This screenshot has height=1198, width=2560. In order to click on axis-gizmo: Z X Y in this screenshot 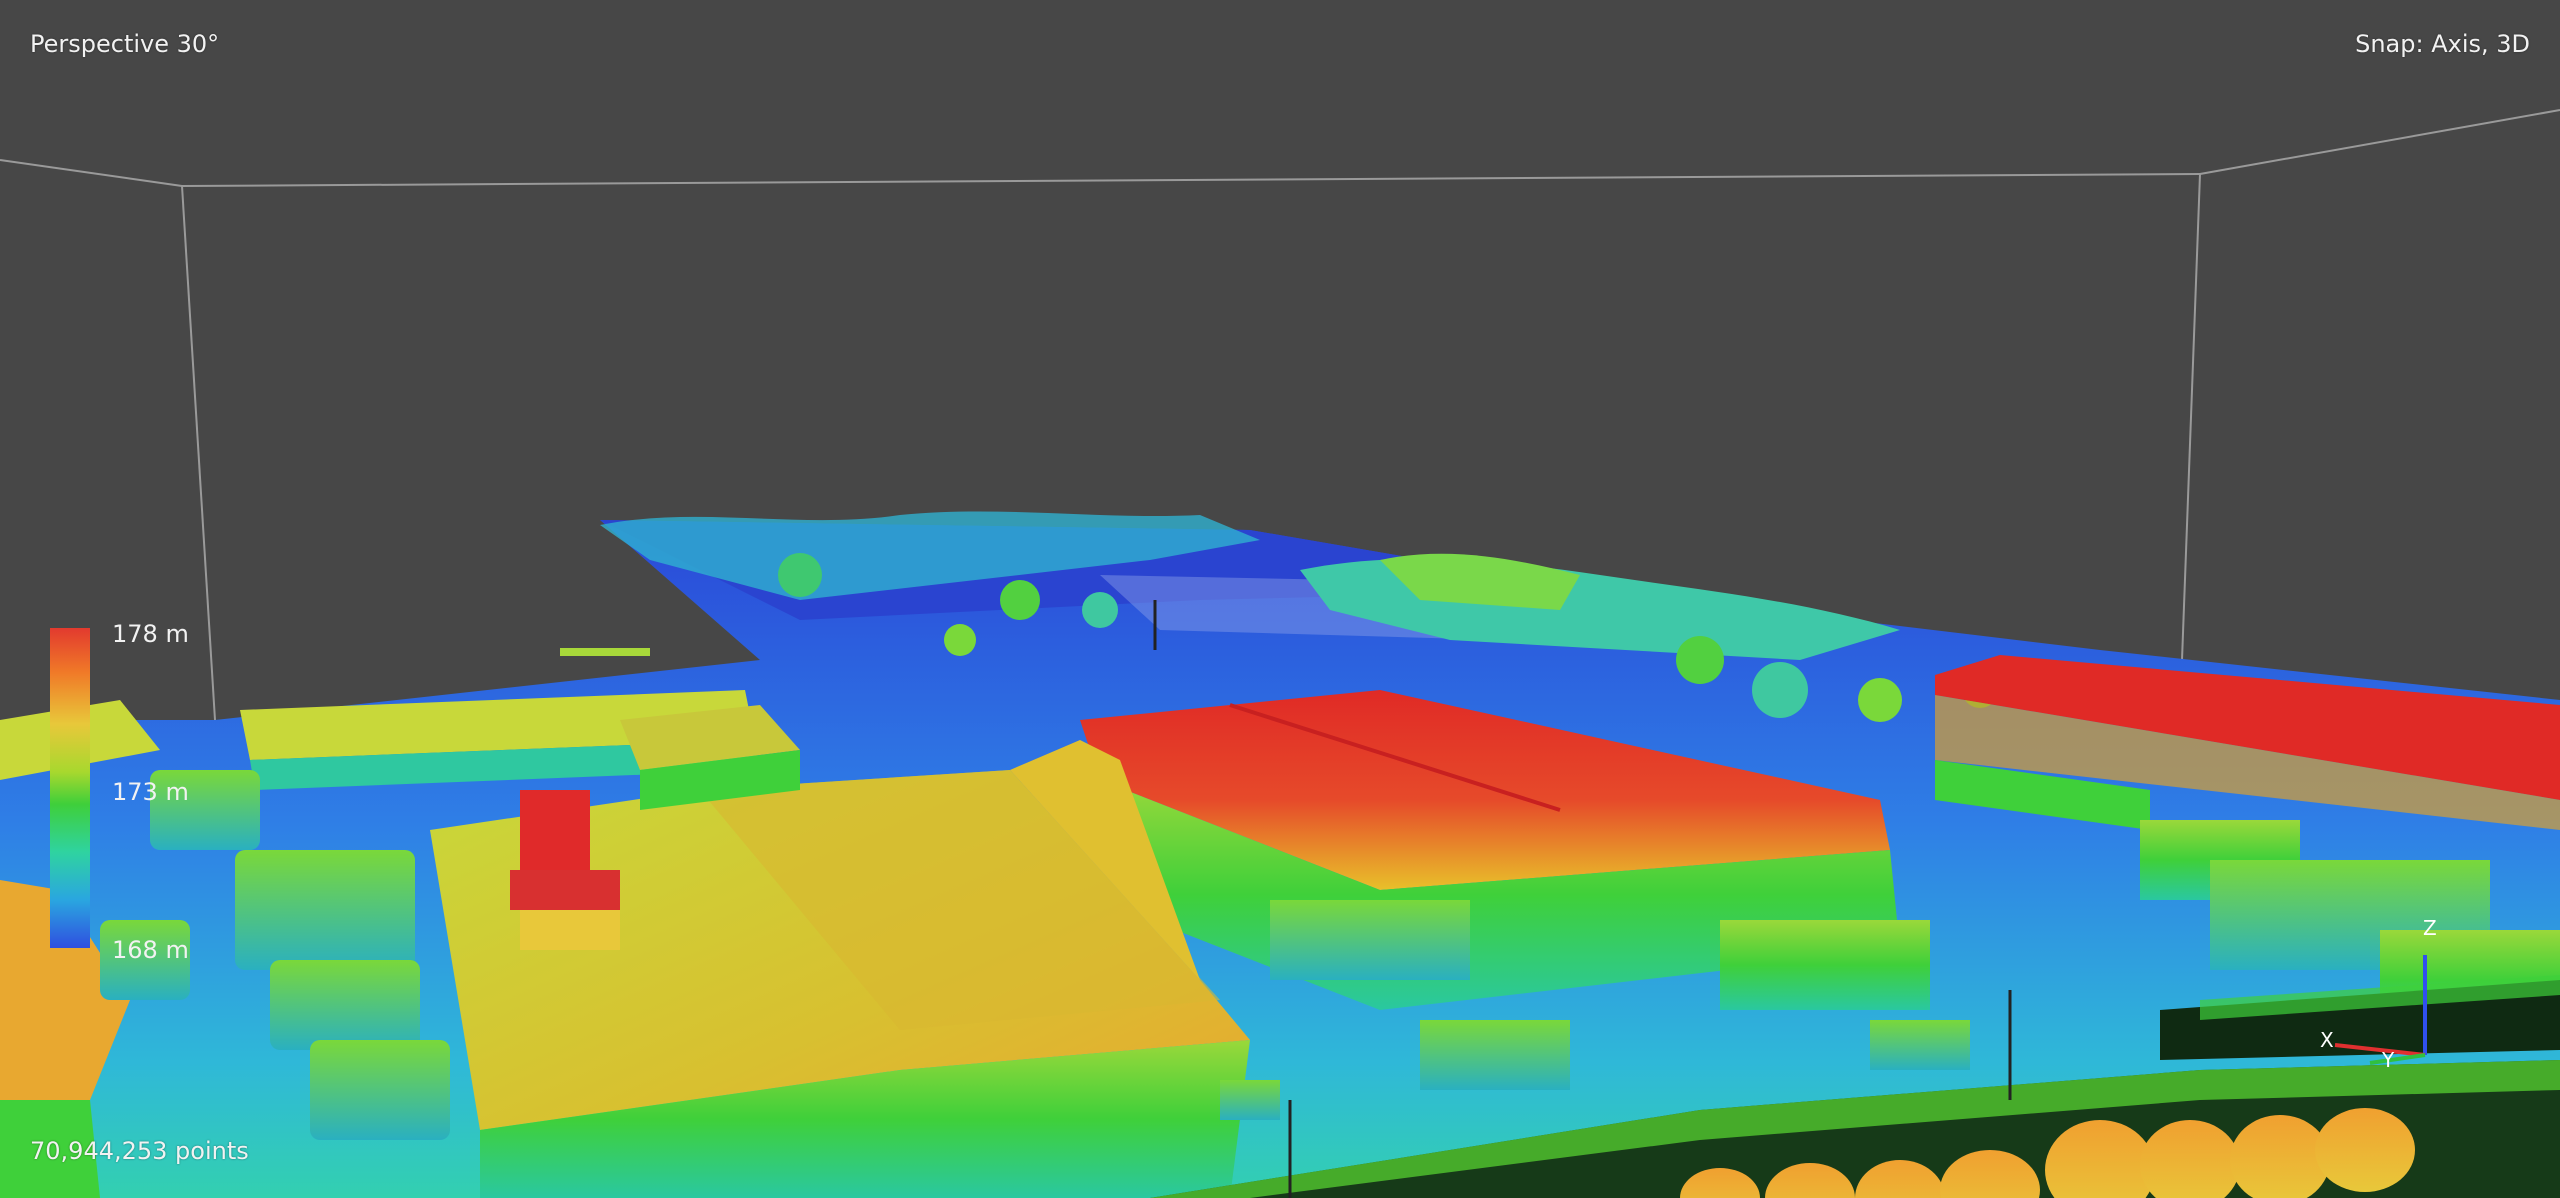, I will do `click(2380, 995)`.